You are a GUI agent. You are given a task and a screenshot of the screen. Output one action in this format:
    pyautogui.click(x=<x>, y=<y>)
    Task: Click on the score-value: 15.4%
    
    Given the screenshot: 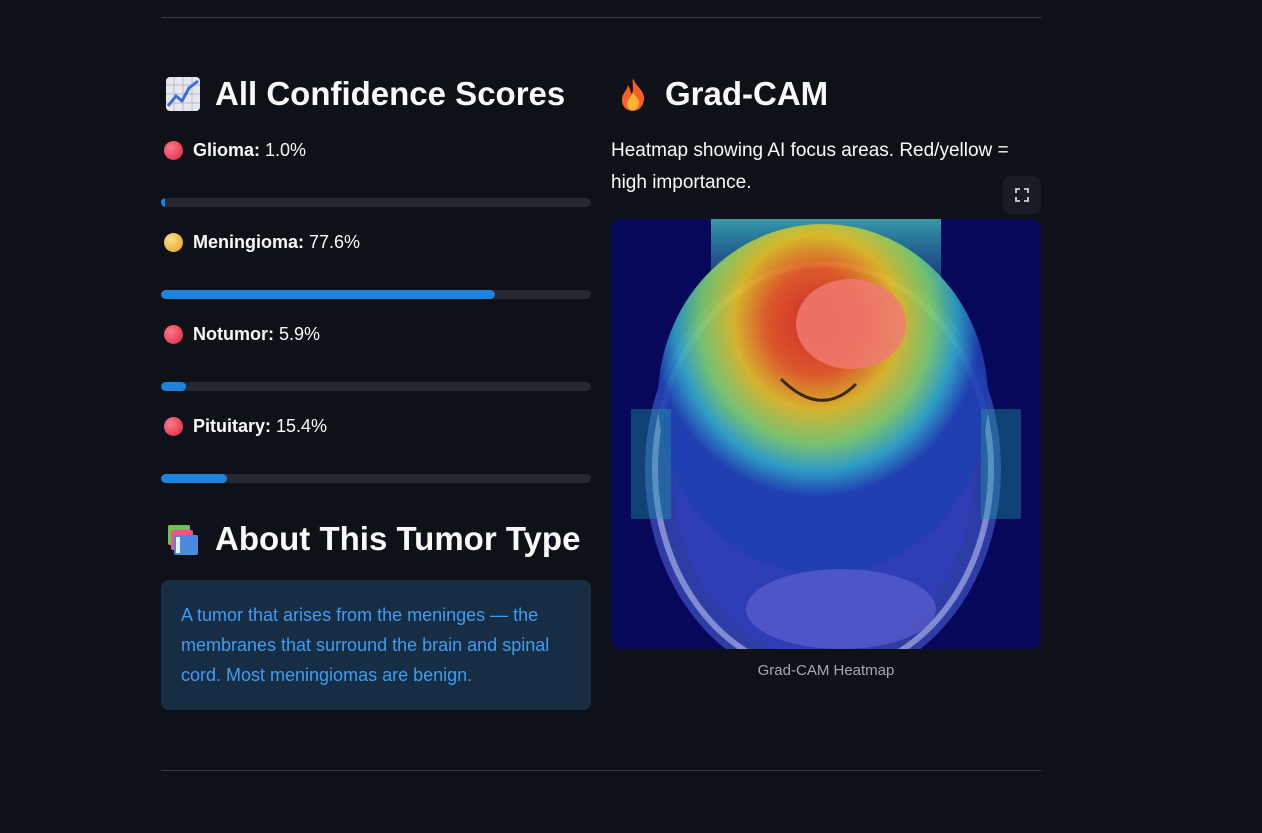 What is the action you would take?
    pyautogui.click(x=302, y=426)
    